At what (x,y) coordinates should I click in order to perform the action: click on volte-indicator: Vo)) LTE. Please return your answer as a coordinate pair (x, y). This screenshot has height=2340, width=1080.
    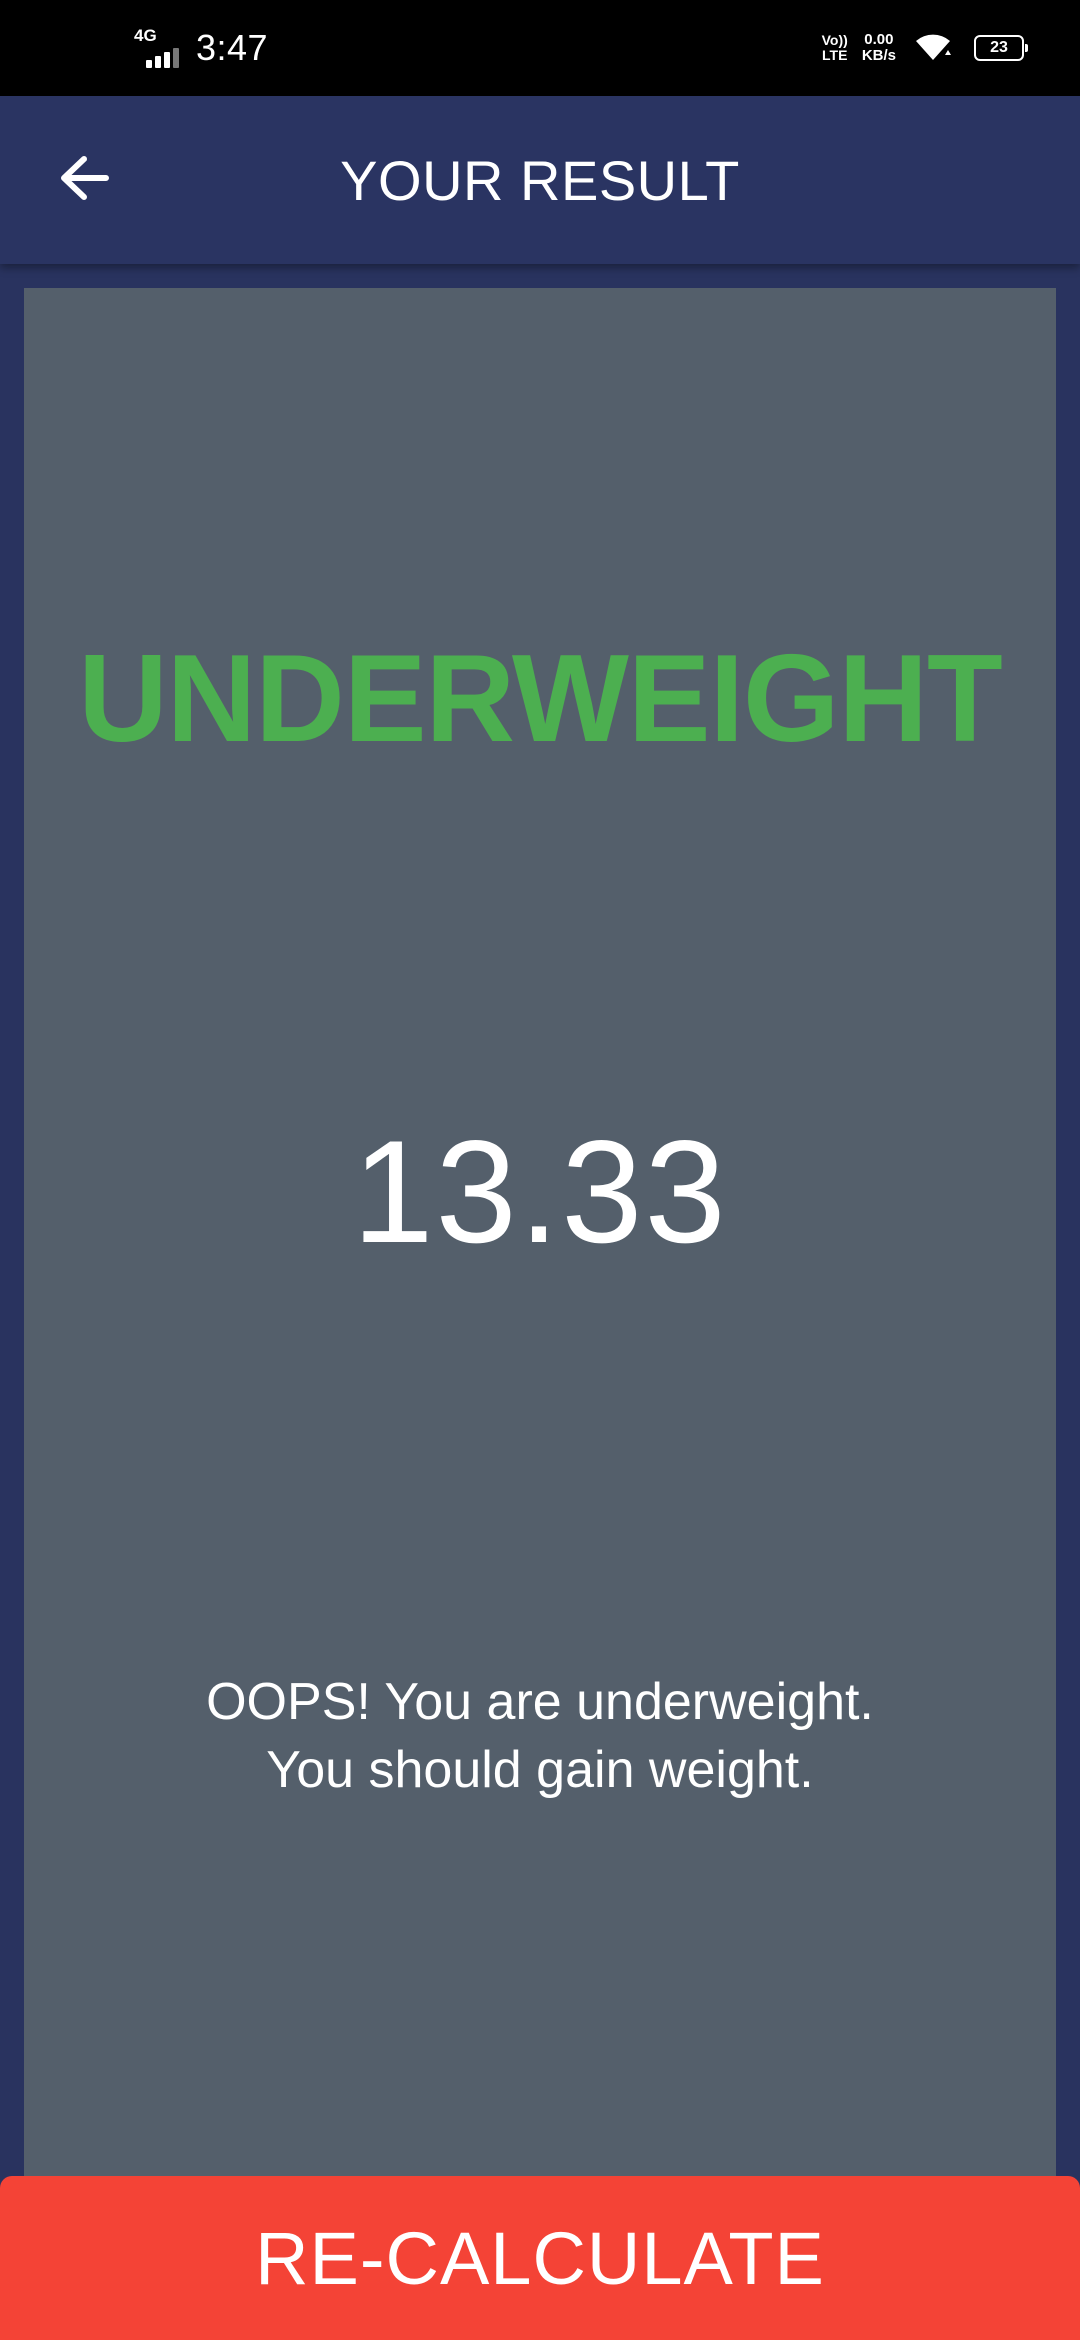
    Looking at the image, I should click on (835, 48).